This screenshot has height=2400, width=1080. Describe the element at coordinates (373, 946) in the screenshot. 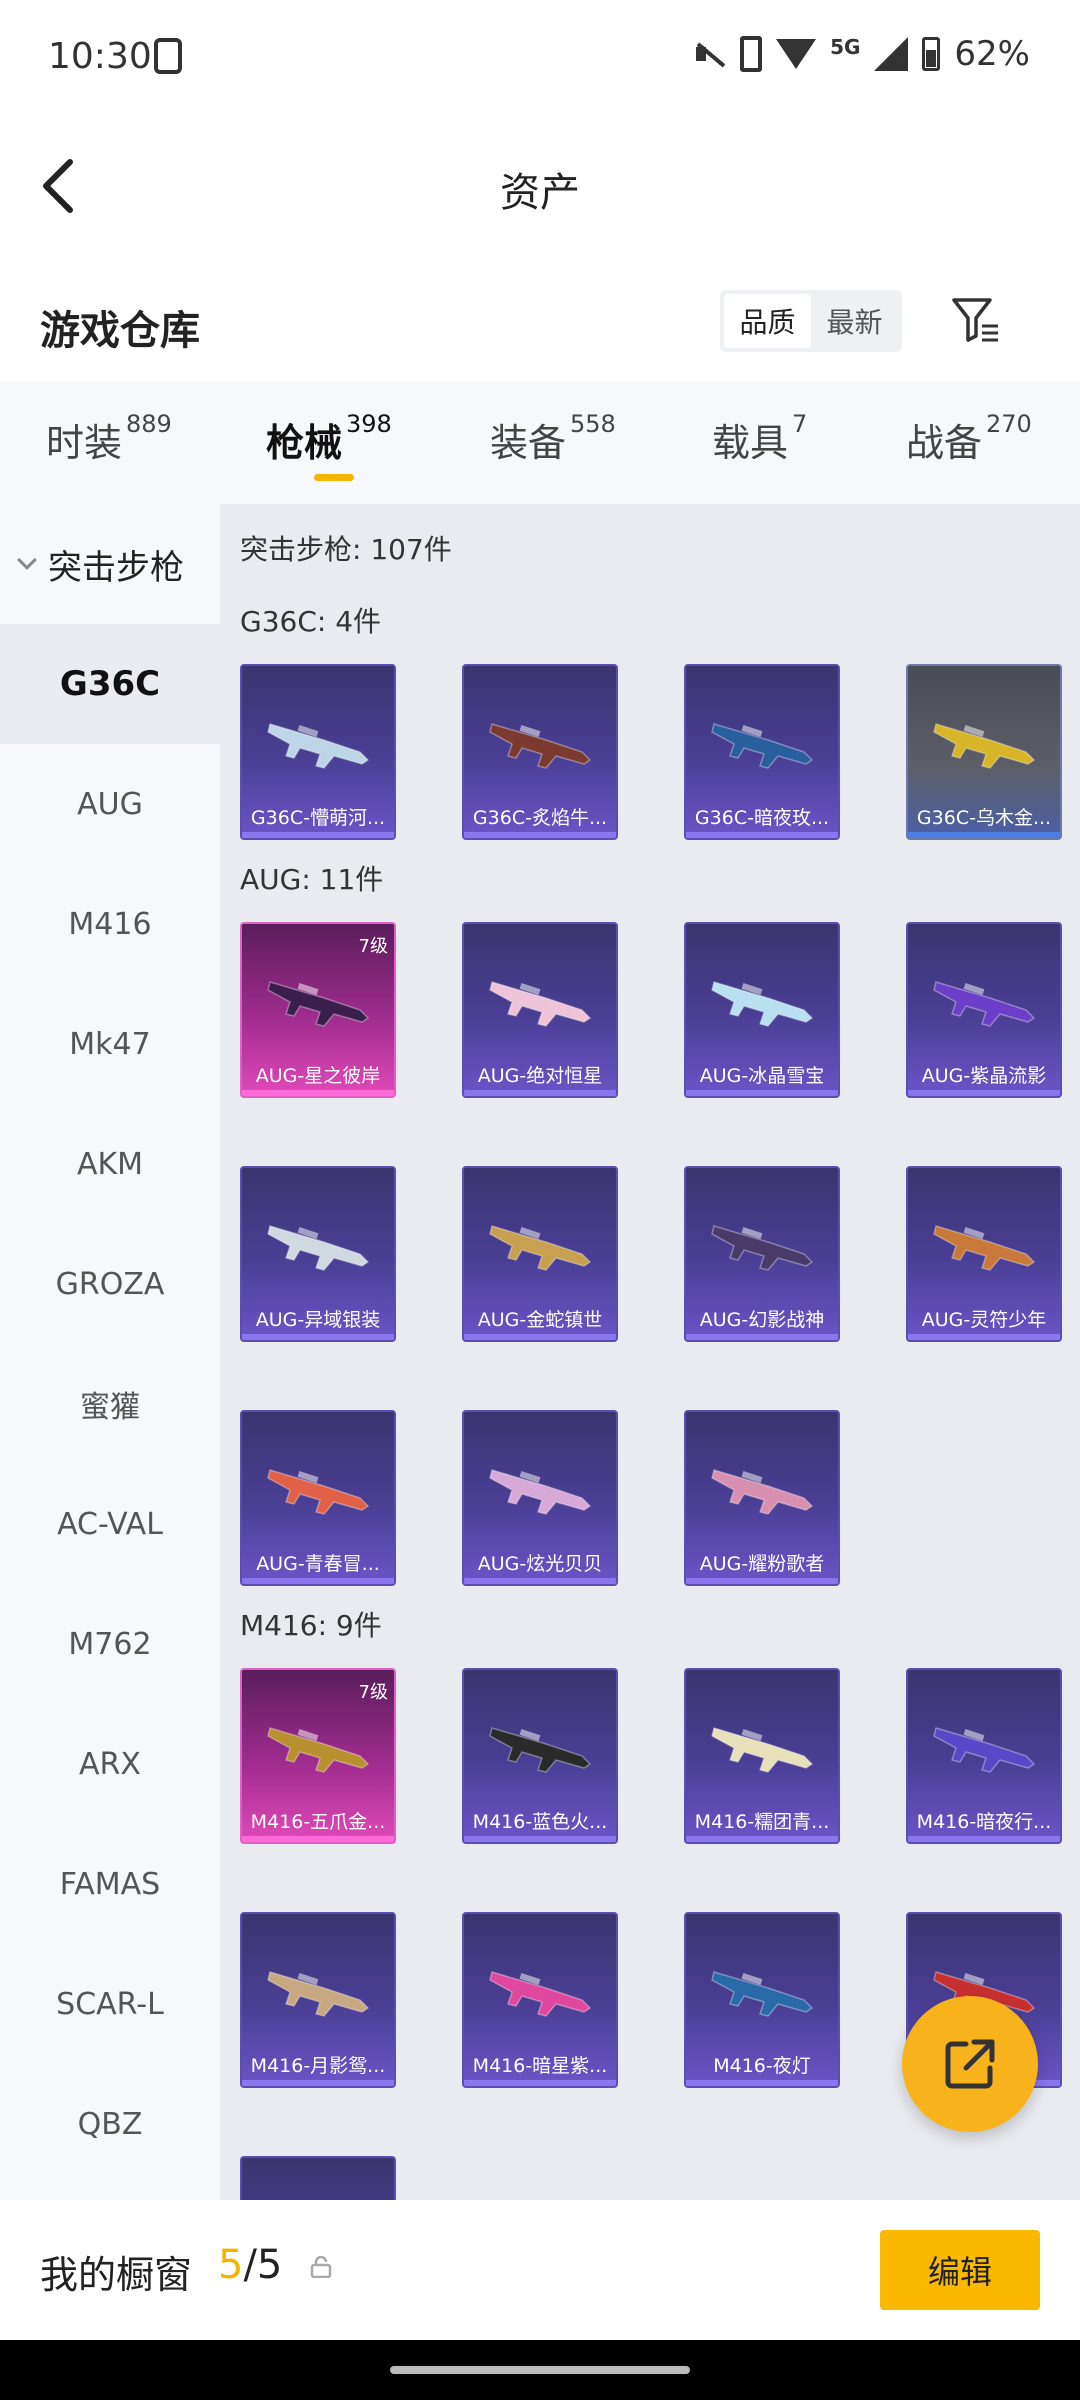

I see `level-badge: 7级` at that location.